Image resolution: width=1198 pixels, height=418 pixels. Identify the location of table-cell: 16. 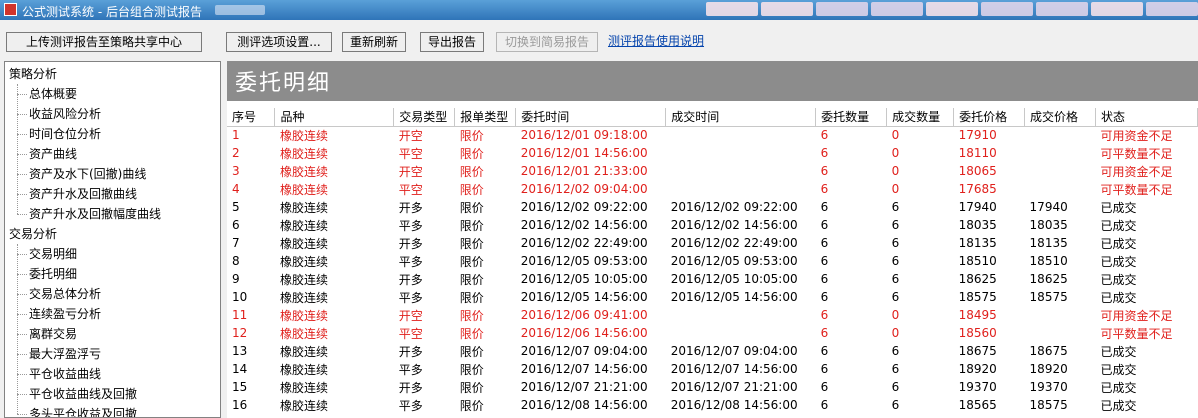
(240, 405).